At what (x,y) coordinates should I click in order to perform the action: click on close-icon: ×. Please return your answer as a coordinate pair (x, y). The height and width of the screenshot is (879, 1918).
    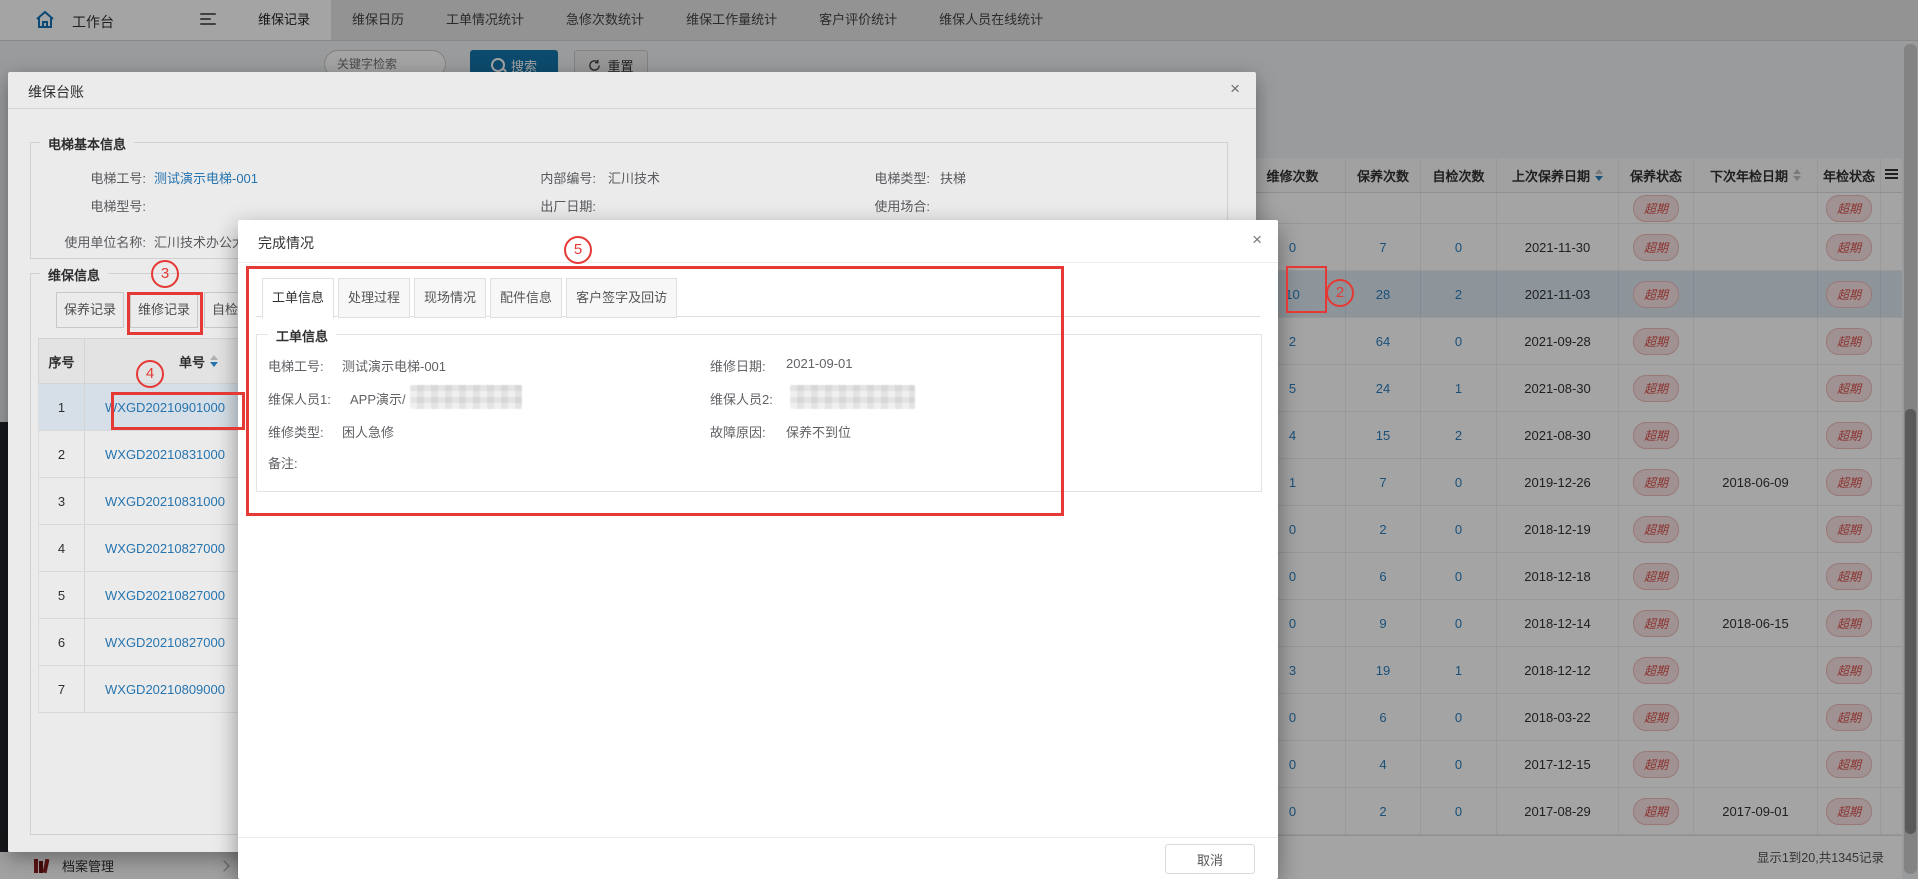
    Looking at the image, I should click on (1257, 239).